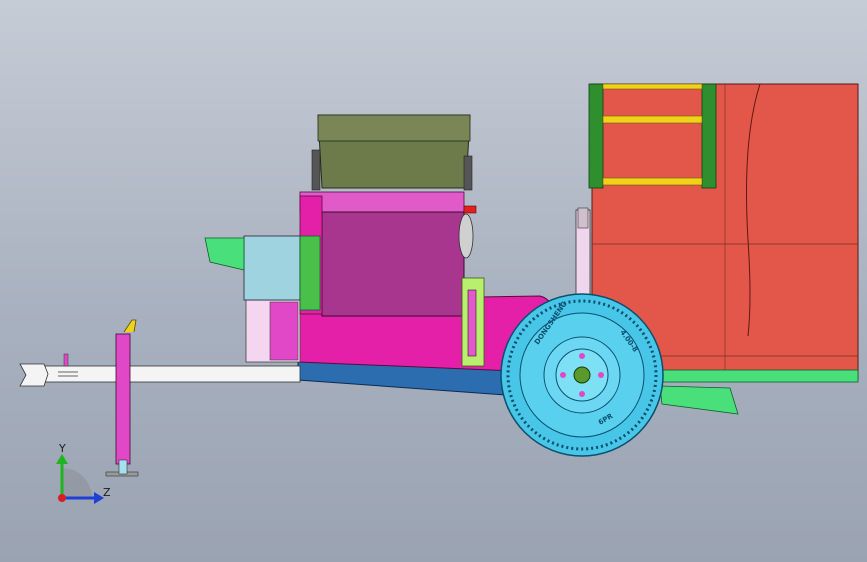  What do you see at coordinates (652, 181) in the screenshot?
I see `tank-stripe-bottom` at bounding box center [652, 181].